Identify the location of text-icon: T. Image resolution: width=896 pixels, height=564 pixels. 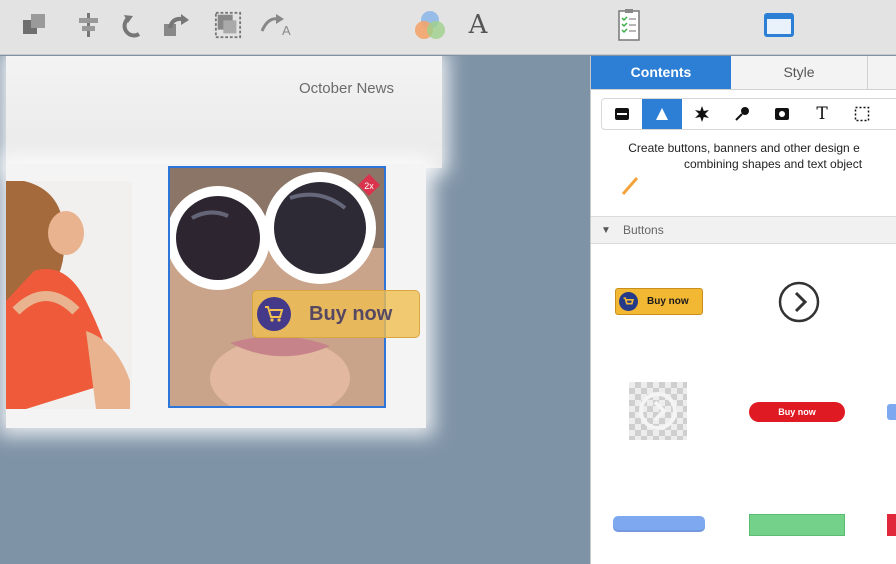
(822, 114).